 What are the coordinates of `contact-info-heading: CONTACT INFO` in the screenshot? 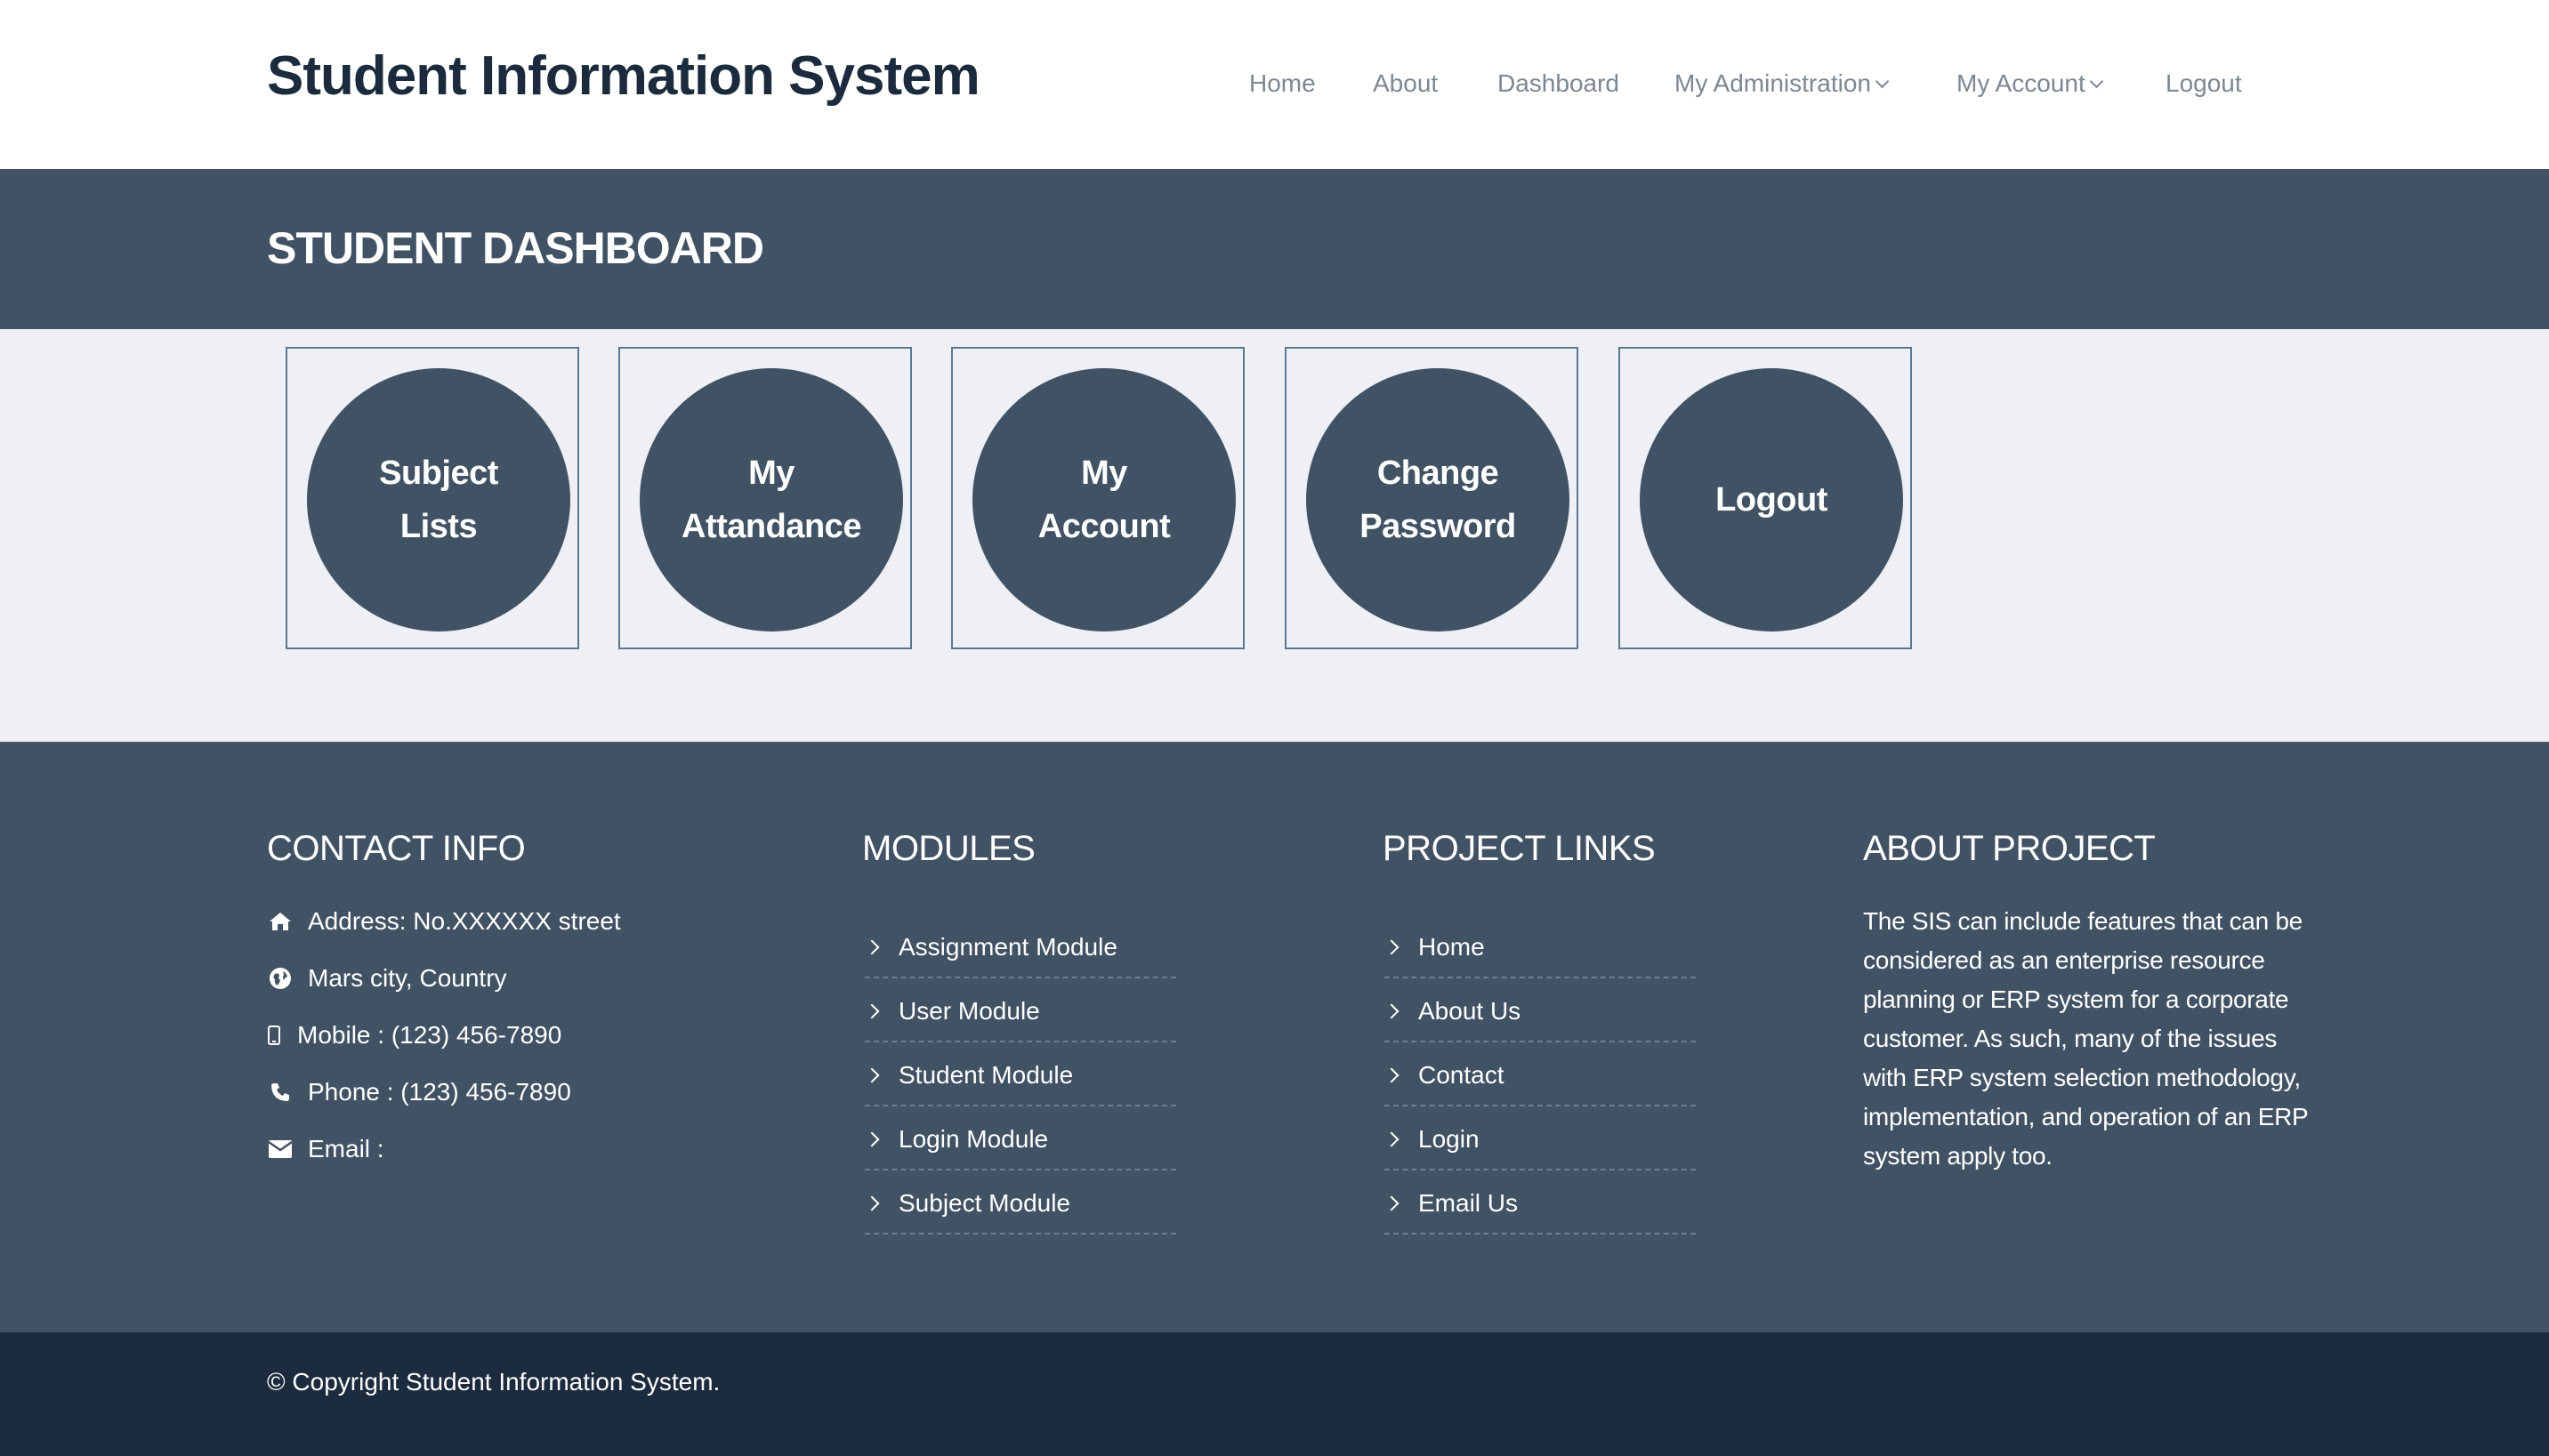 It's located at (396, 848).